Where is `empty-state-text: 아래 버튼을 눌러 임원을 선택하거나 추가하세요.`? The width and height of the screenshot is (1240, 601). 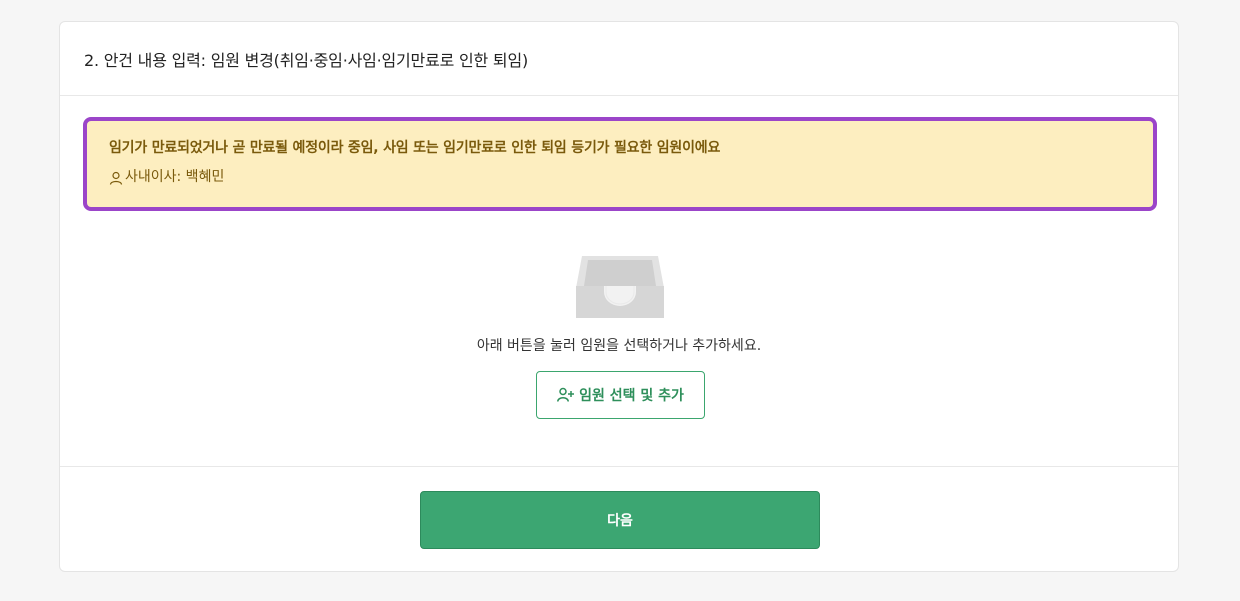
empty-state-text: 아래 버튼을 눌러 임원을 선택하거나 추가하세요. is located at coordinates (619, 346).